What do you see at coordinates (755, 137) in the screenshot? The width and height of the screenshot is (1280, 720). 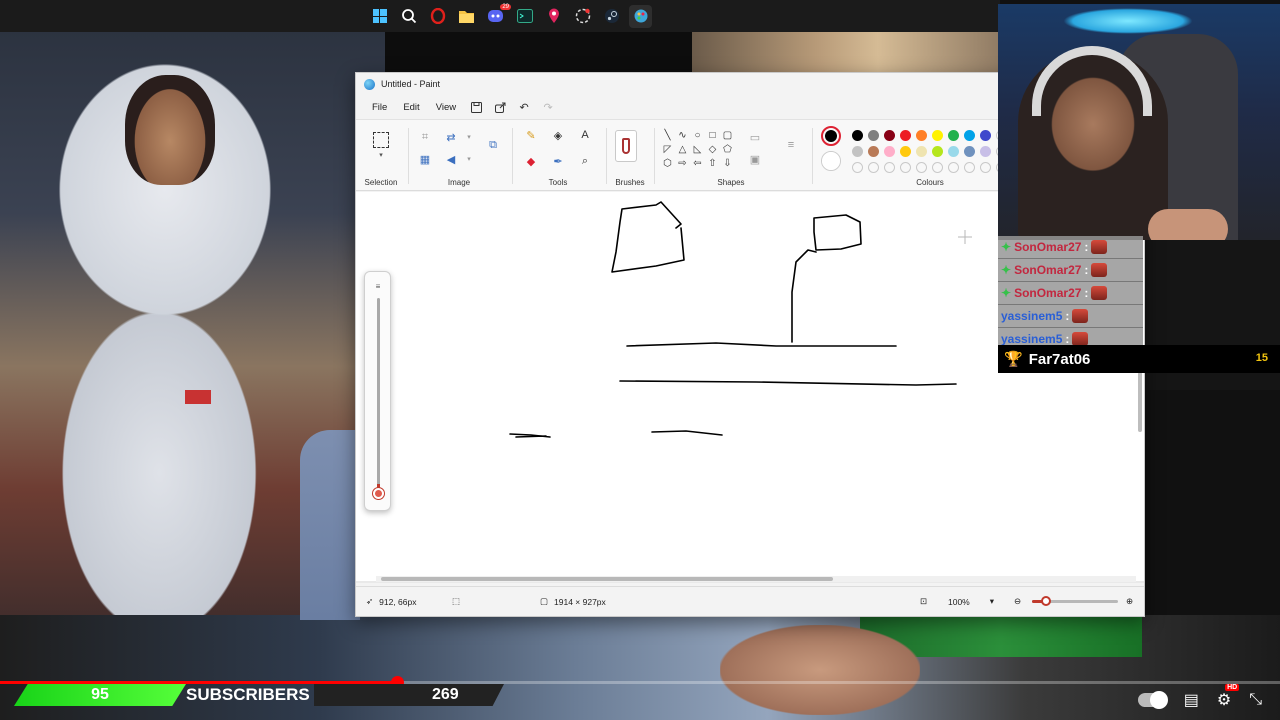 I see `outline-icon: ▭` at bounding box center [755, 137].